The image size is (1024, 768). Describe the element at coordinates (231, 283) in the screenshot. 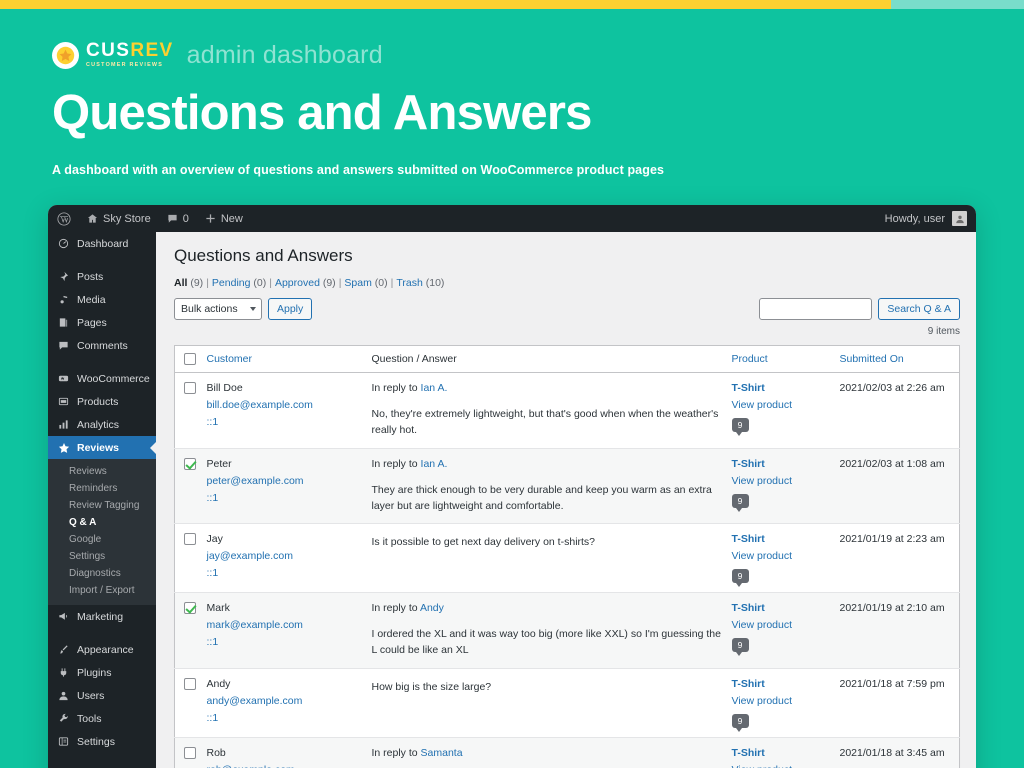

I see `filter-pending: Pending` at that location.